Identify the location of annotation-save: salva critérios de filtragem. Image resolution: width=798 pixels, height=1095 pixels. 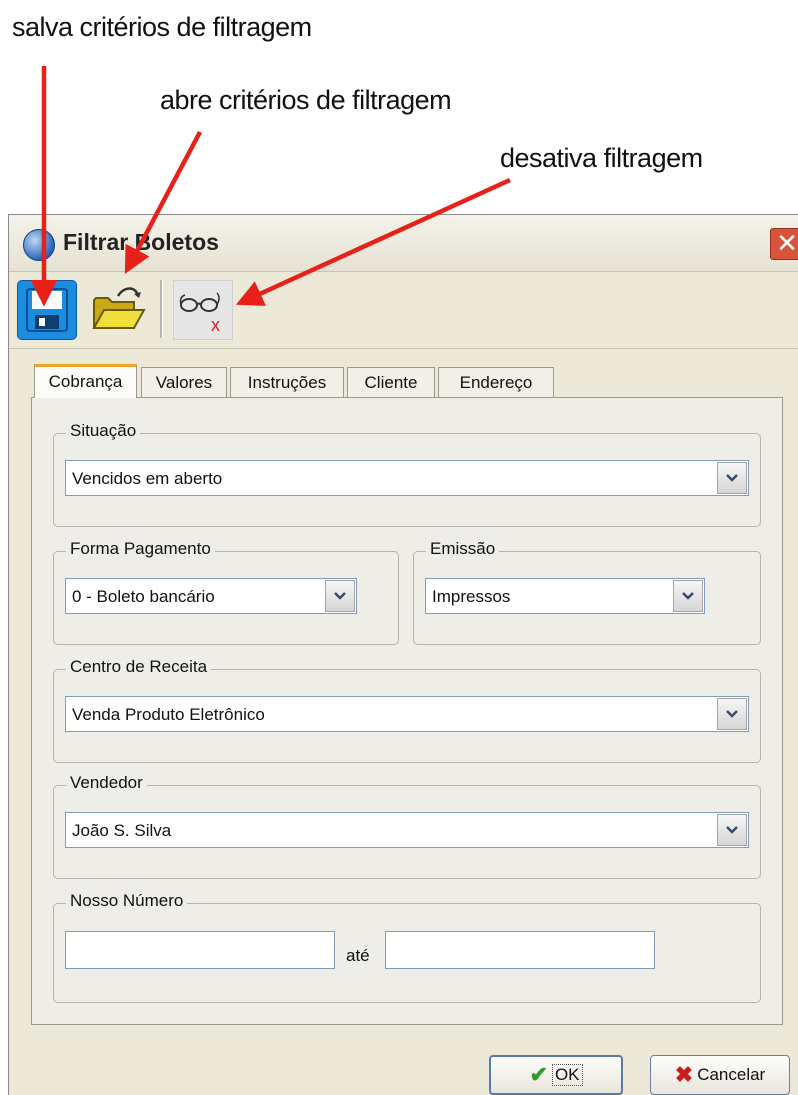
(162, 27).